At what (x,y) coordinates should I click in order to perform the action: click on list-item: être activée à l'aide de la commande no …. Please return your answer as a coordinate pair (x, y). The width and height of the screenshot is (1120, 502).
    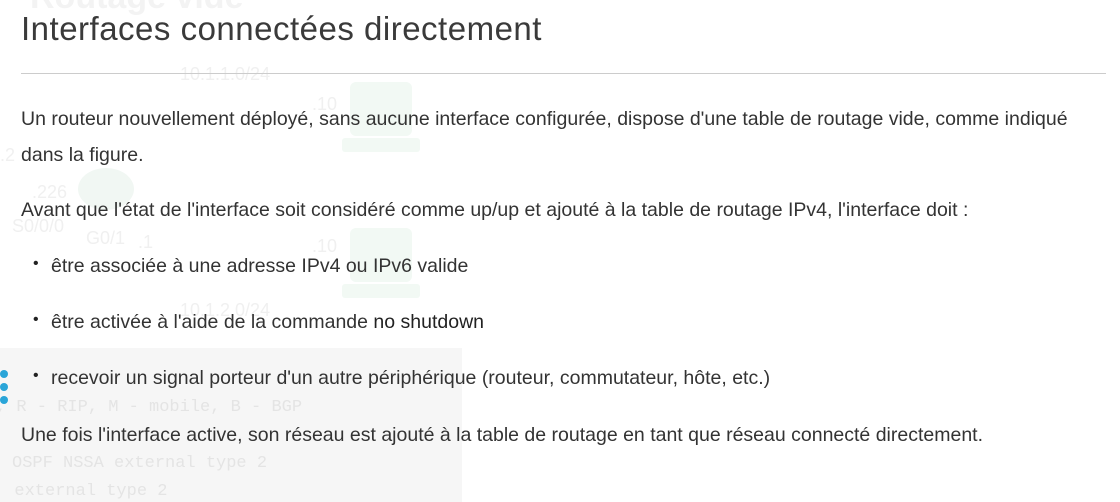
    Looking at the image, I should click on (259, 322).